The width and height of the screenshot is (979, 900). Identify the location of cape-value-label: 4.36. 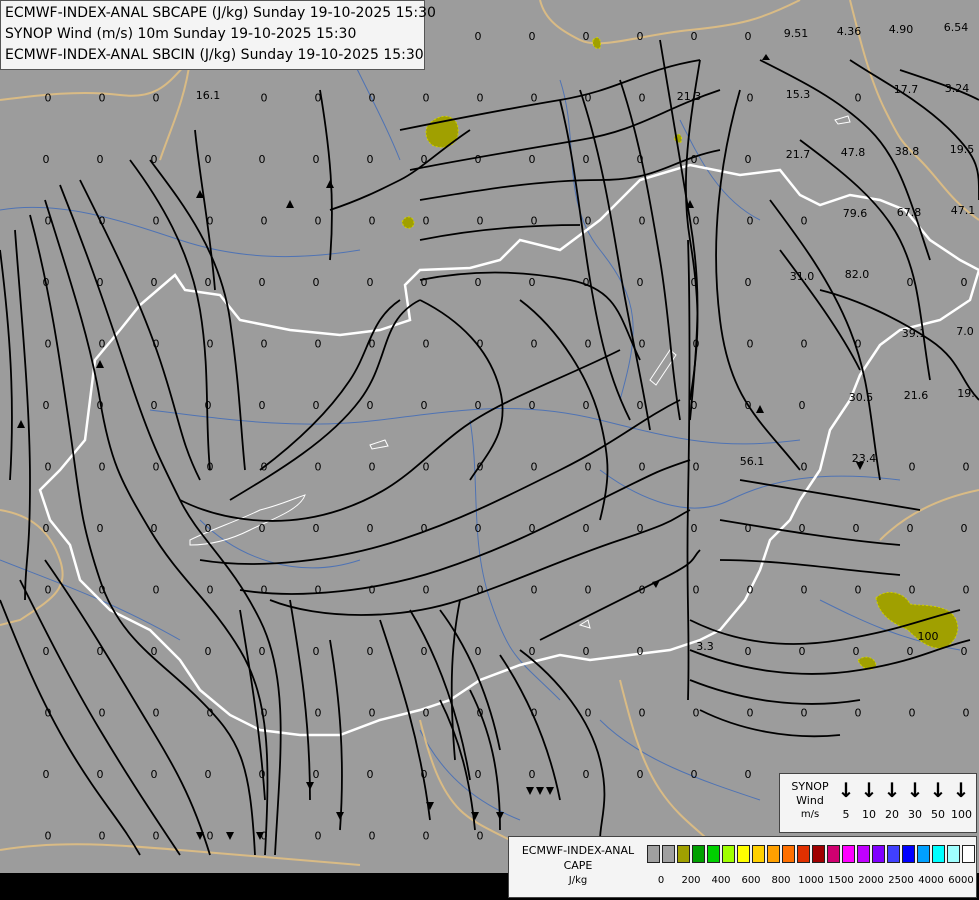
(849, 31).